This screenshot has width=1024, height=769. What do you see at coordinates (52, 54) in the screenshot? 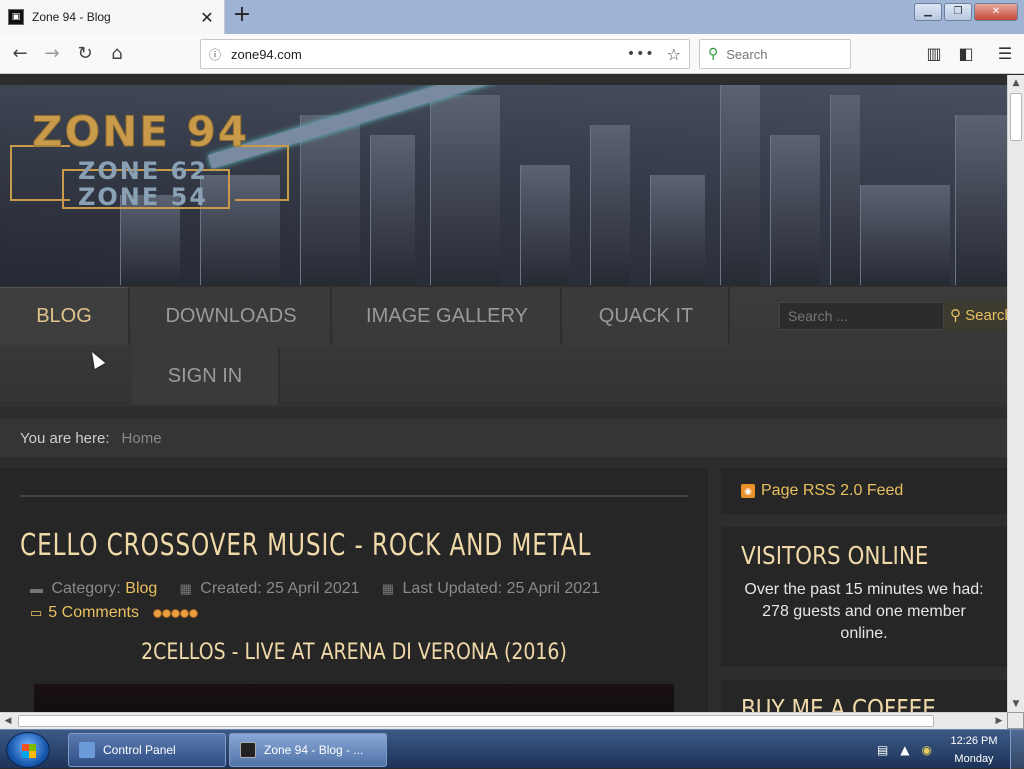
I see `forward-arrow-icon: →` at bounding box center [52, 54].